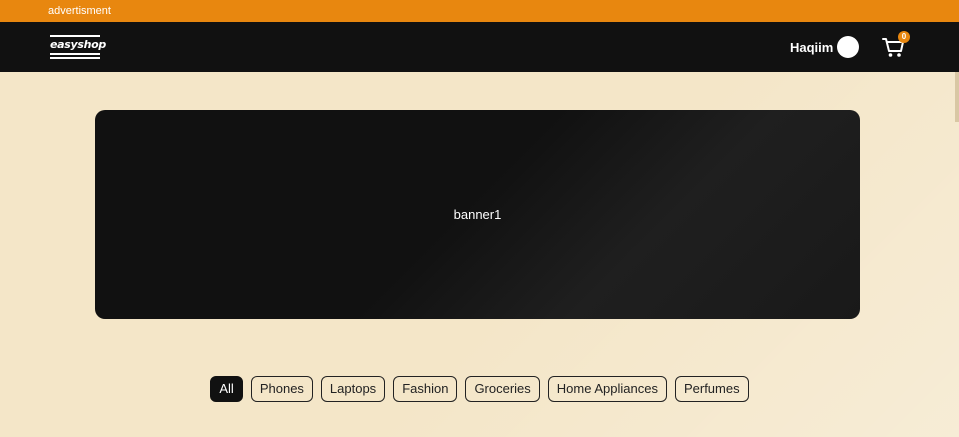 This screenshot has width=959, height=437. What do you see at coordinates (607, 389) in the screenshot?
I see `category-home-appliances-button: Home Appliances` at bounding box center [607, 389].